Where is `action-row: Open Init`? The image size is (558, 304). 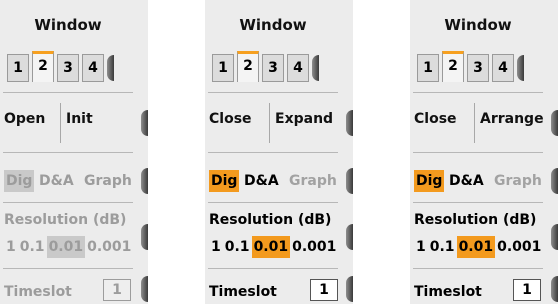 action-row: Open Init is located at coordinates (74, 122).